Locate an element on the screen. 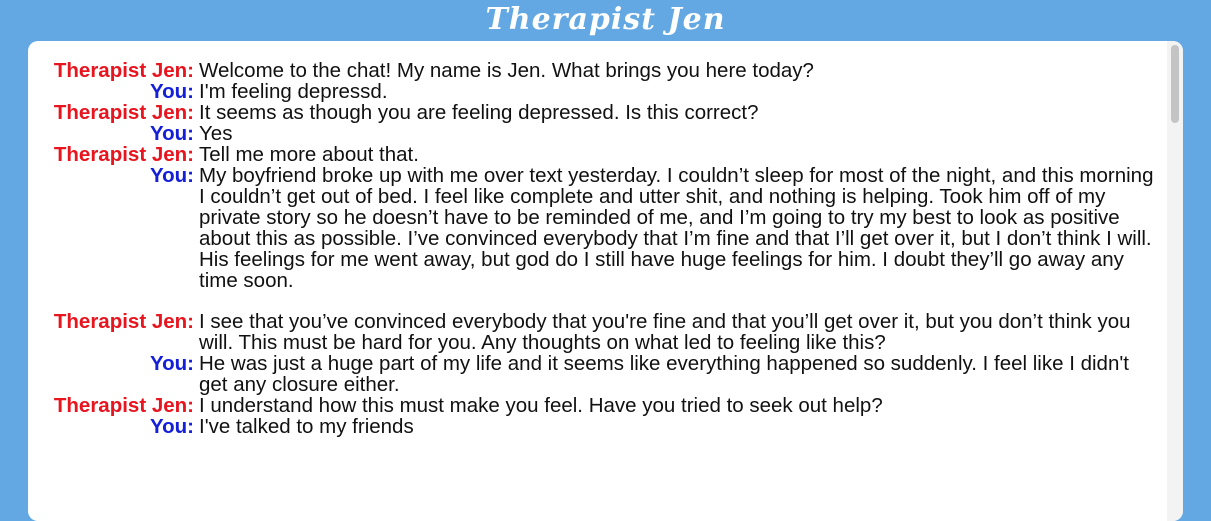  chat-message-jen: Therapist Jen: Tell me more about that. is located at coordinates (597, 154).